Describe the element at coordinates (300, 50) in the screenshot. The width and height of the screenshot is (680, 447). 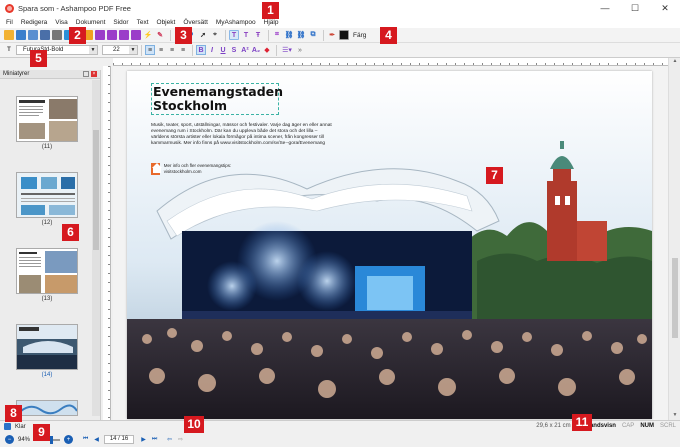
I see `more-options-icon: »` at that location.